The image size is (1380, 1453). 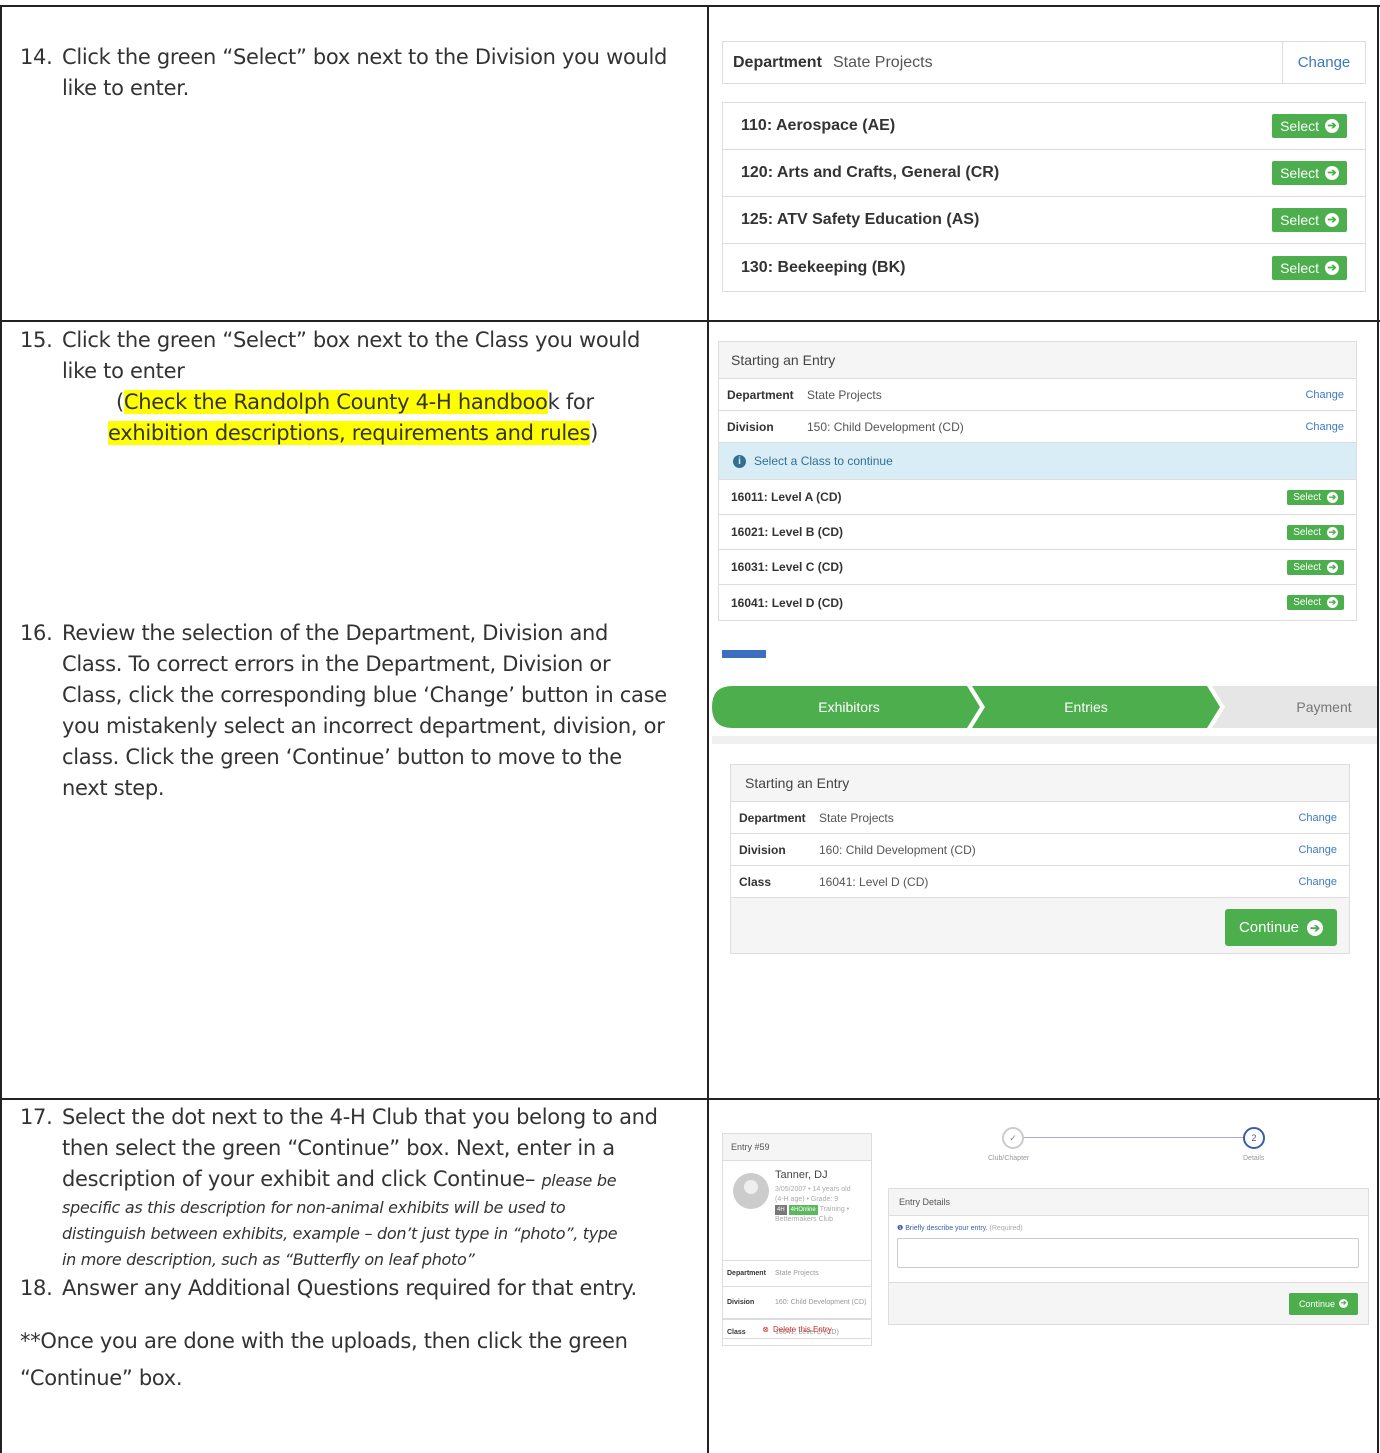 What do you see at coordinates (802, 1329) in the screenshot?
I see `delete-label: Delete this Entry` at bounding box center [802, 1329].